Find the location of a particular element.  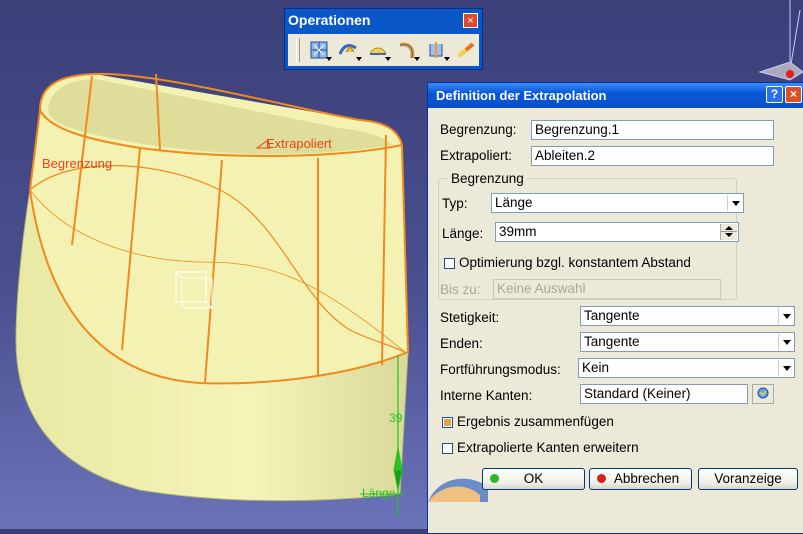

catia-logo-icon is located at coordinates (458, 490).